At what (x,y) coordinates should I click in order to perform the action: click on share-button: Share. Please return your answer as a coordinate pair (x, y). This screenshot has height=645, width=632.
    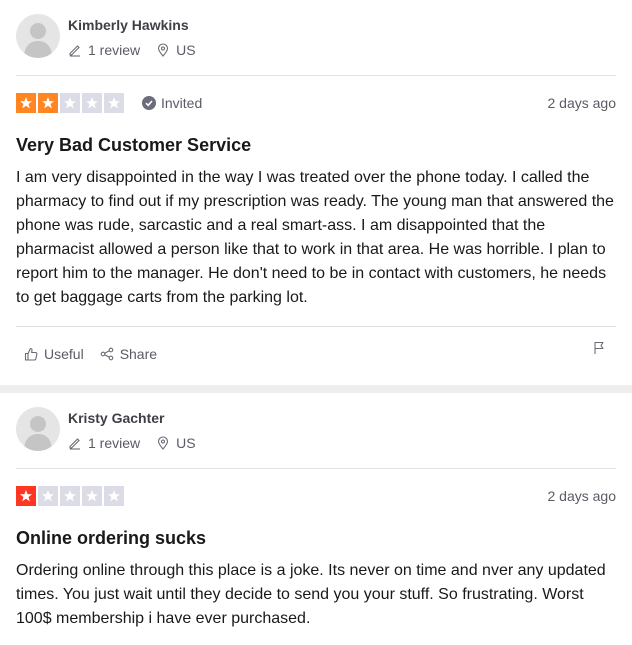
    Looking at the image, I should click on (128, 354).